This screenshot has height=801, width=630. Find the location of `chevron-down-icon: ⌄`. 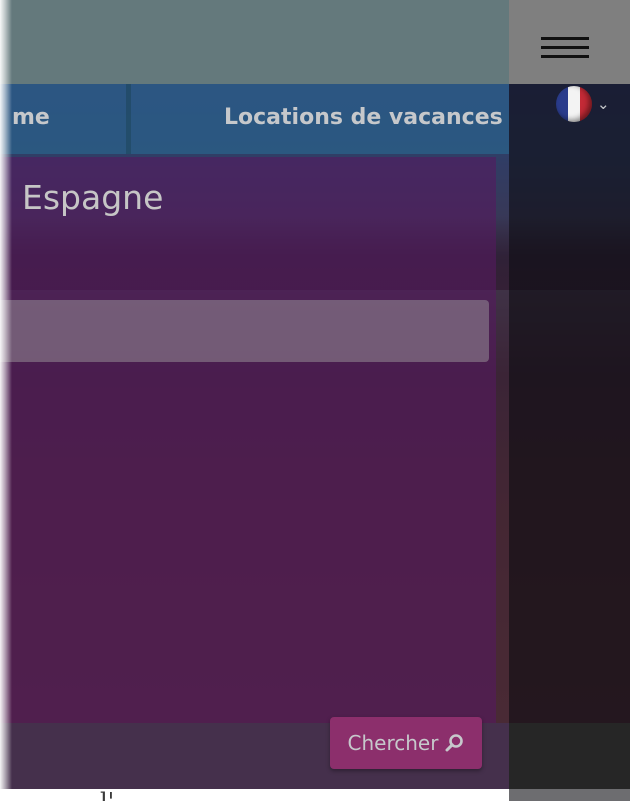

chevron-down-icon: ⌄ is located at coordinates (603, 104).